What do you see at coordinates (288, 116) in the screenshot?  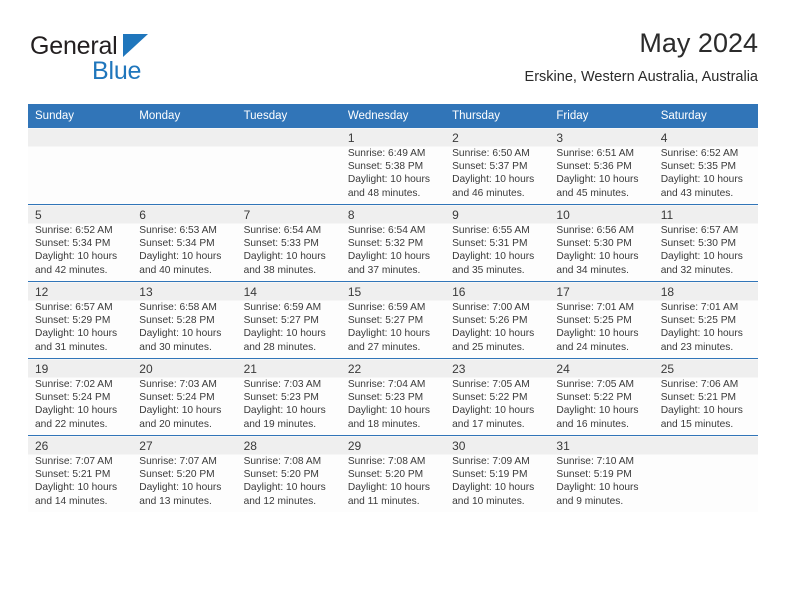 I see `weekday-header-tuesday: Tuesday` at bounding box center [288, 116].